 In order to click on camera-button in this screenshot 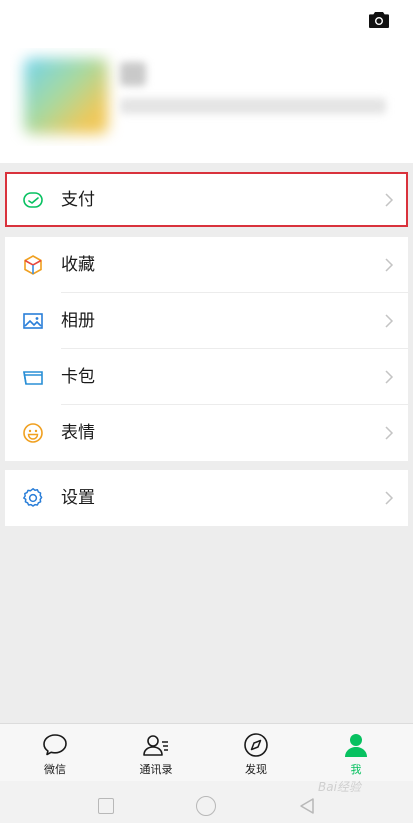, I will do `click(379, 20)`.